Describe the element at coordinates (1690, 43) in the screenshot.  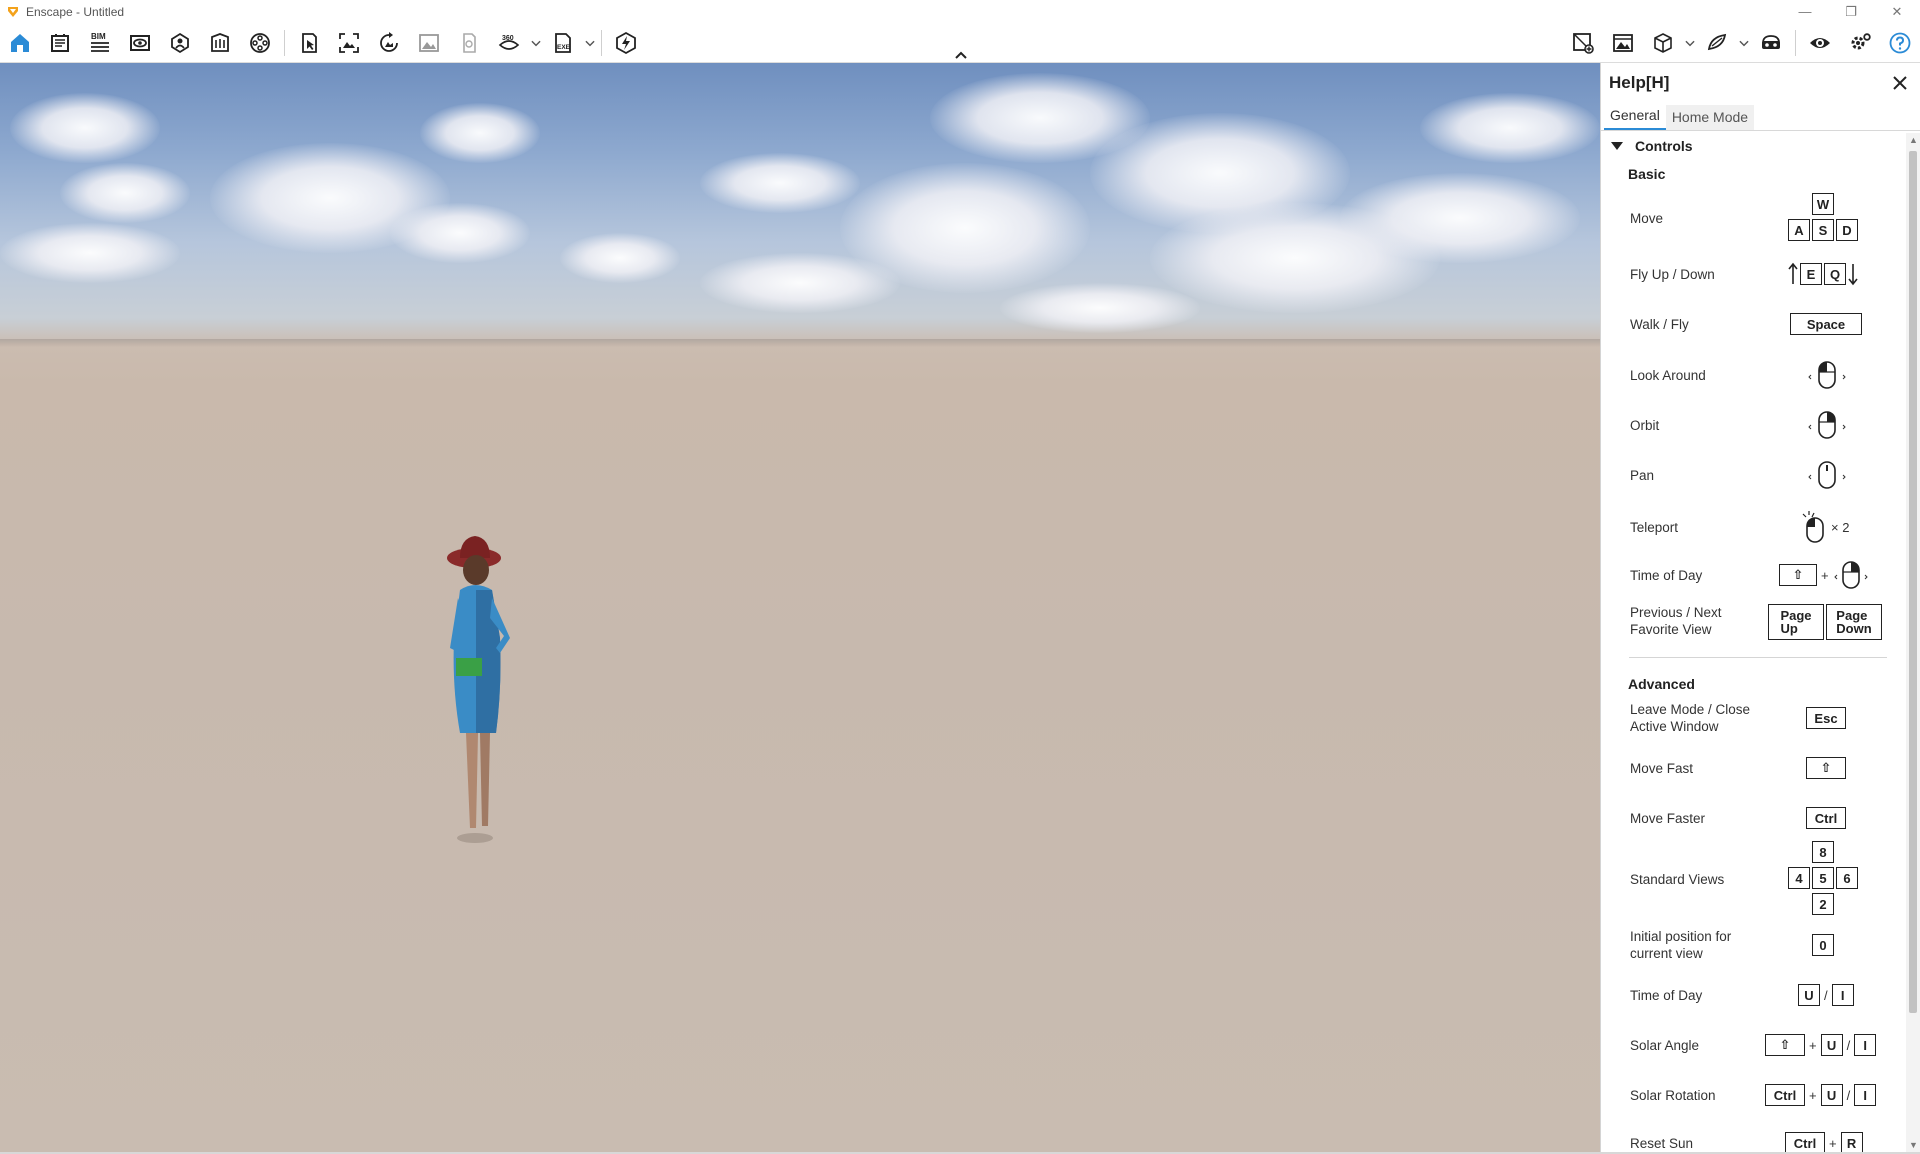
I see `object-dropdown-button` at that location.